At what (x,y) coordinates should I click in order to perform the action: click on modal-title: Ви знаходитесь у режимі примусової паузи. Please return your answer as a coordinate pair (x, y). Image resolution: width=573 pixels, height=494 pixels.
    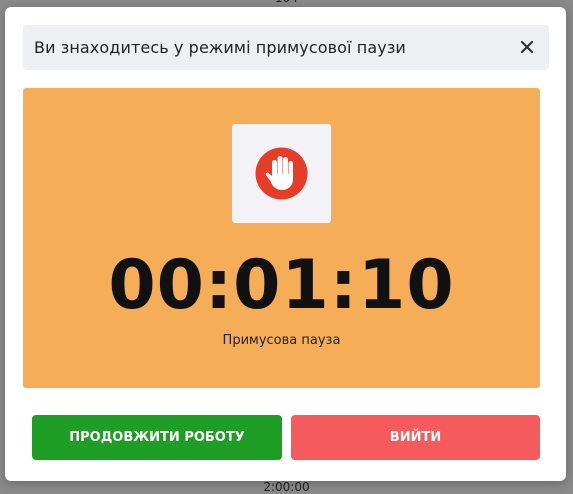
    Looking at the image, I should click on (220, 47).